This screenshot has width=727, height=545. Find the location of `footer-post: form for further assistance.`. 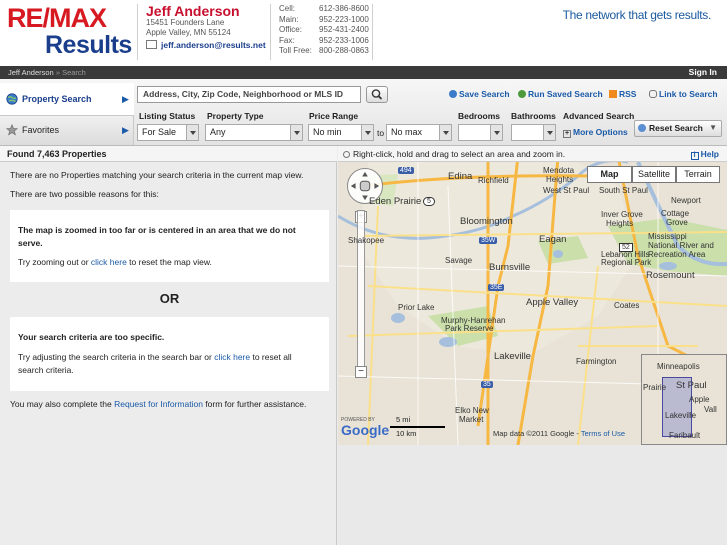

footer-post: form for further assistance. is located at coordinates (254, 404).